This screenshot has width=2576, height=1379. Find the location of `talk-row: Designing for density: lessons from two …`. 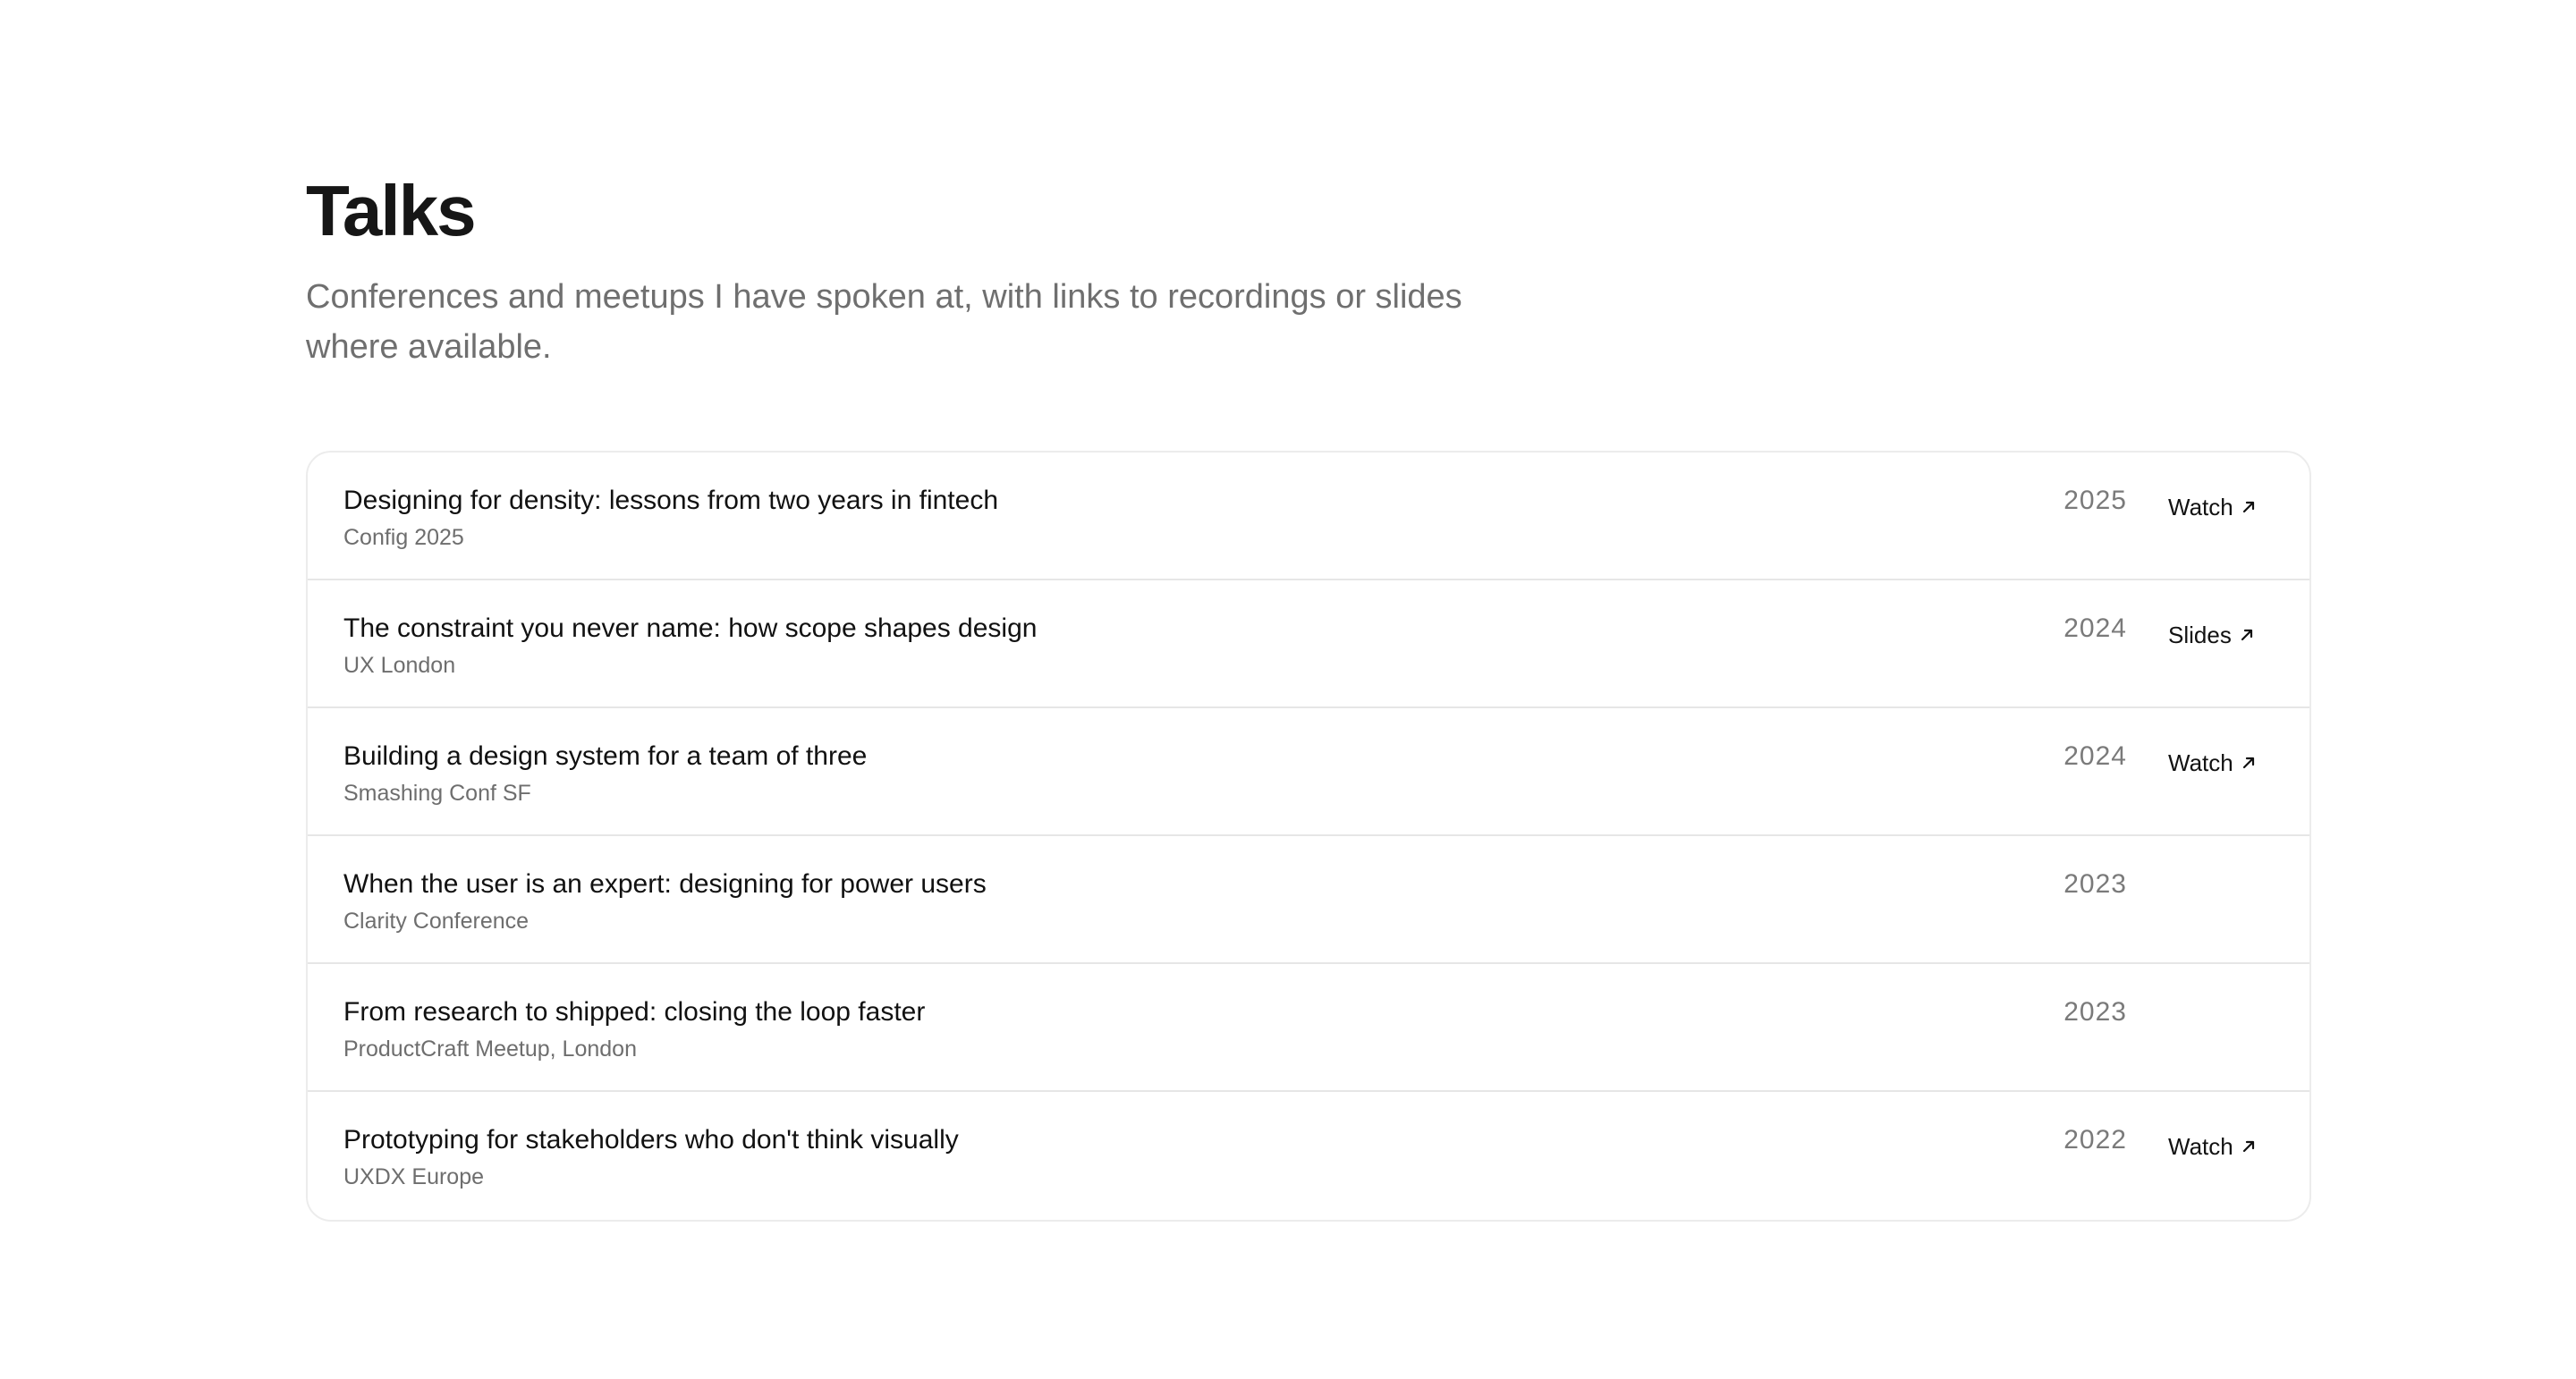

talk-row: Designing for density: lessons from two … is located at coordinates (1308, 516).